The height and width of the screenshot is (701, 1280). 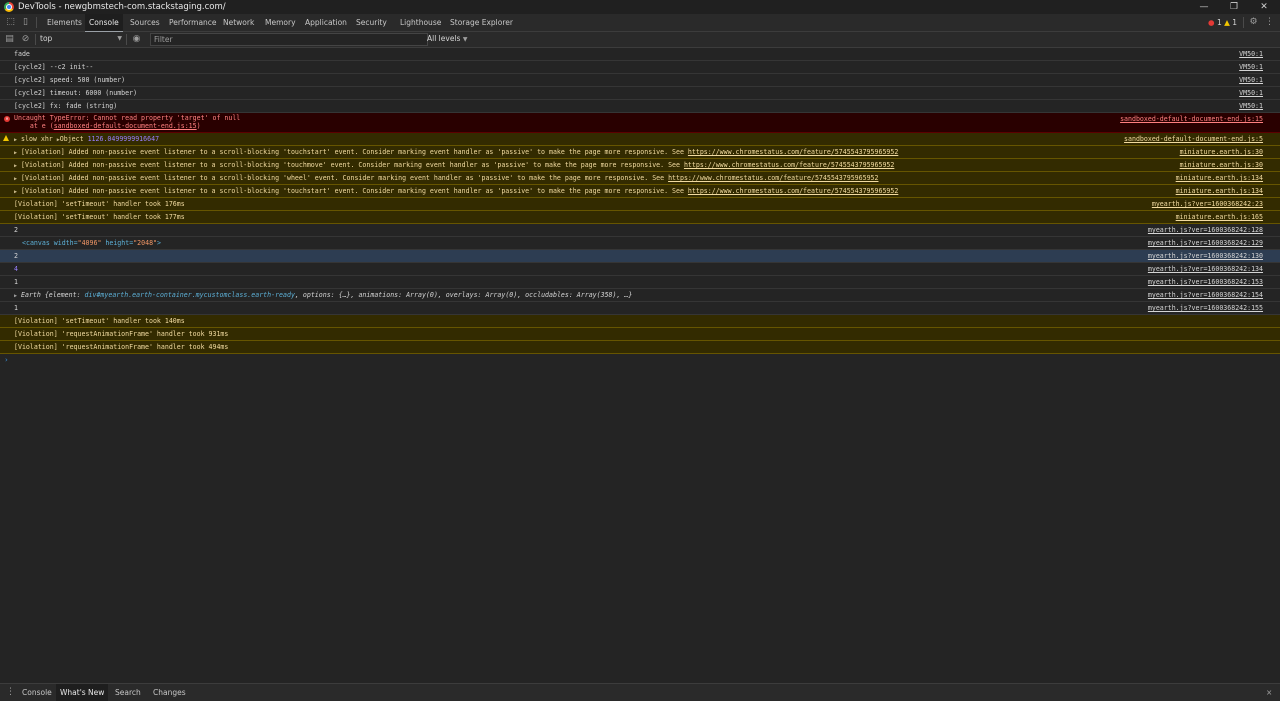 I want to click on tab-network: Network, so click(x=238, y=22).